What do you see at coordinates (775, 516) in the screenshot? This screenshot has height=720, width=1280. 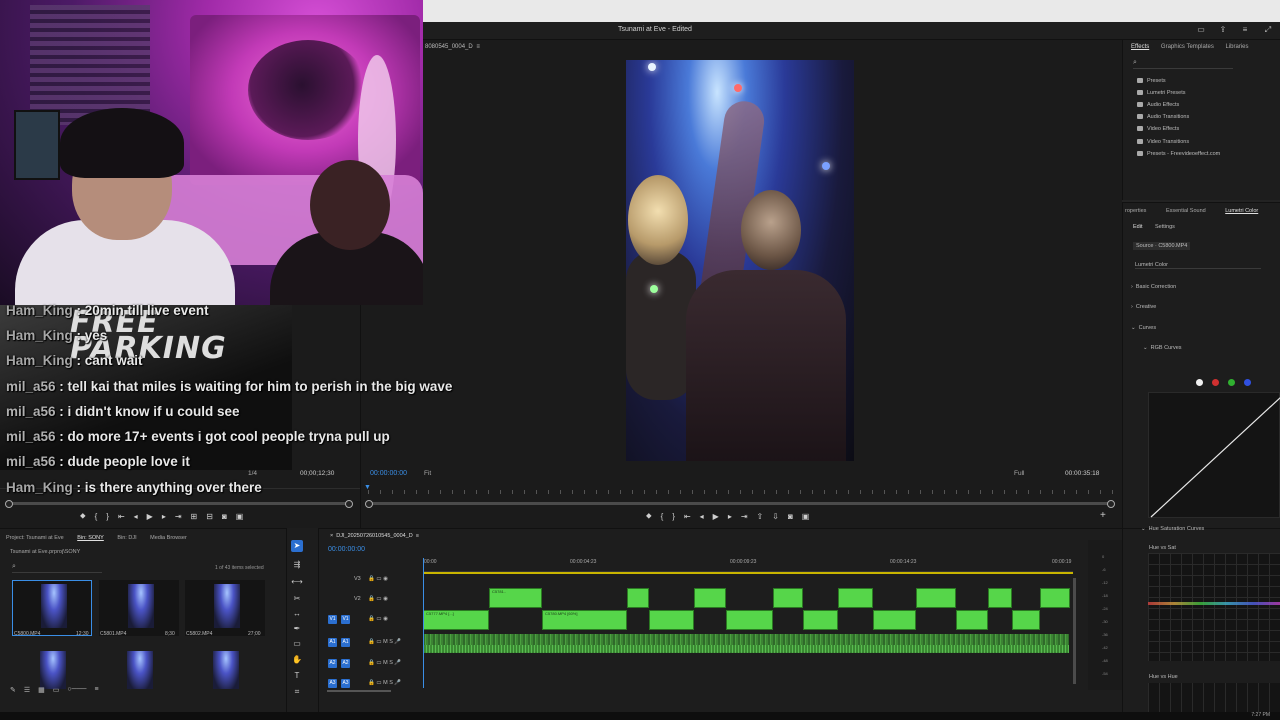 I see `extract-icon: ⇩` at bounding box center [775, 516].